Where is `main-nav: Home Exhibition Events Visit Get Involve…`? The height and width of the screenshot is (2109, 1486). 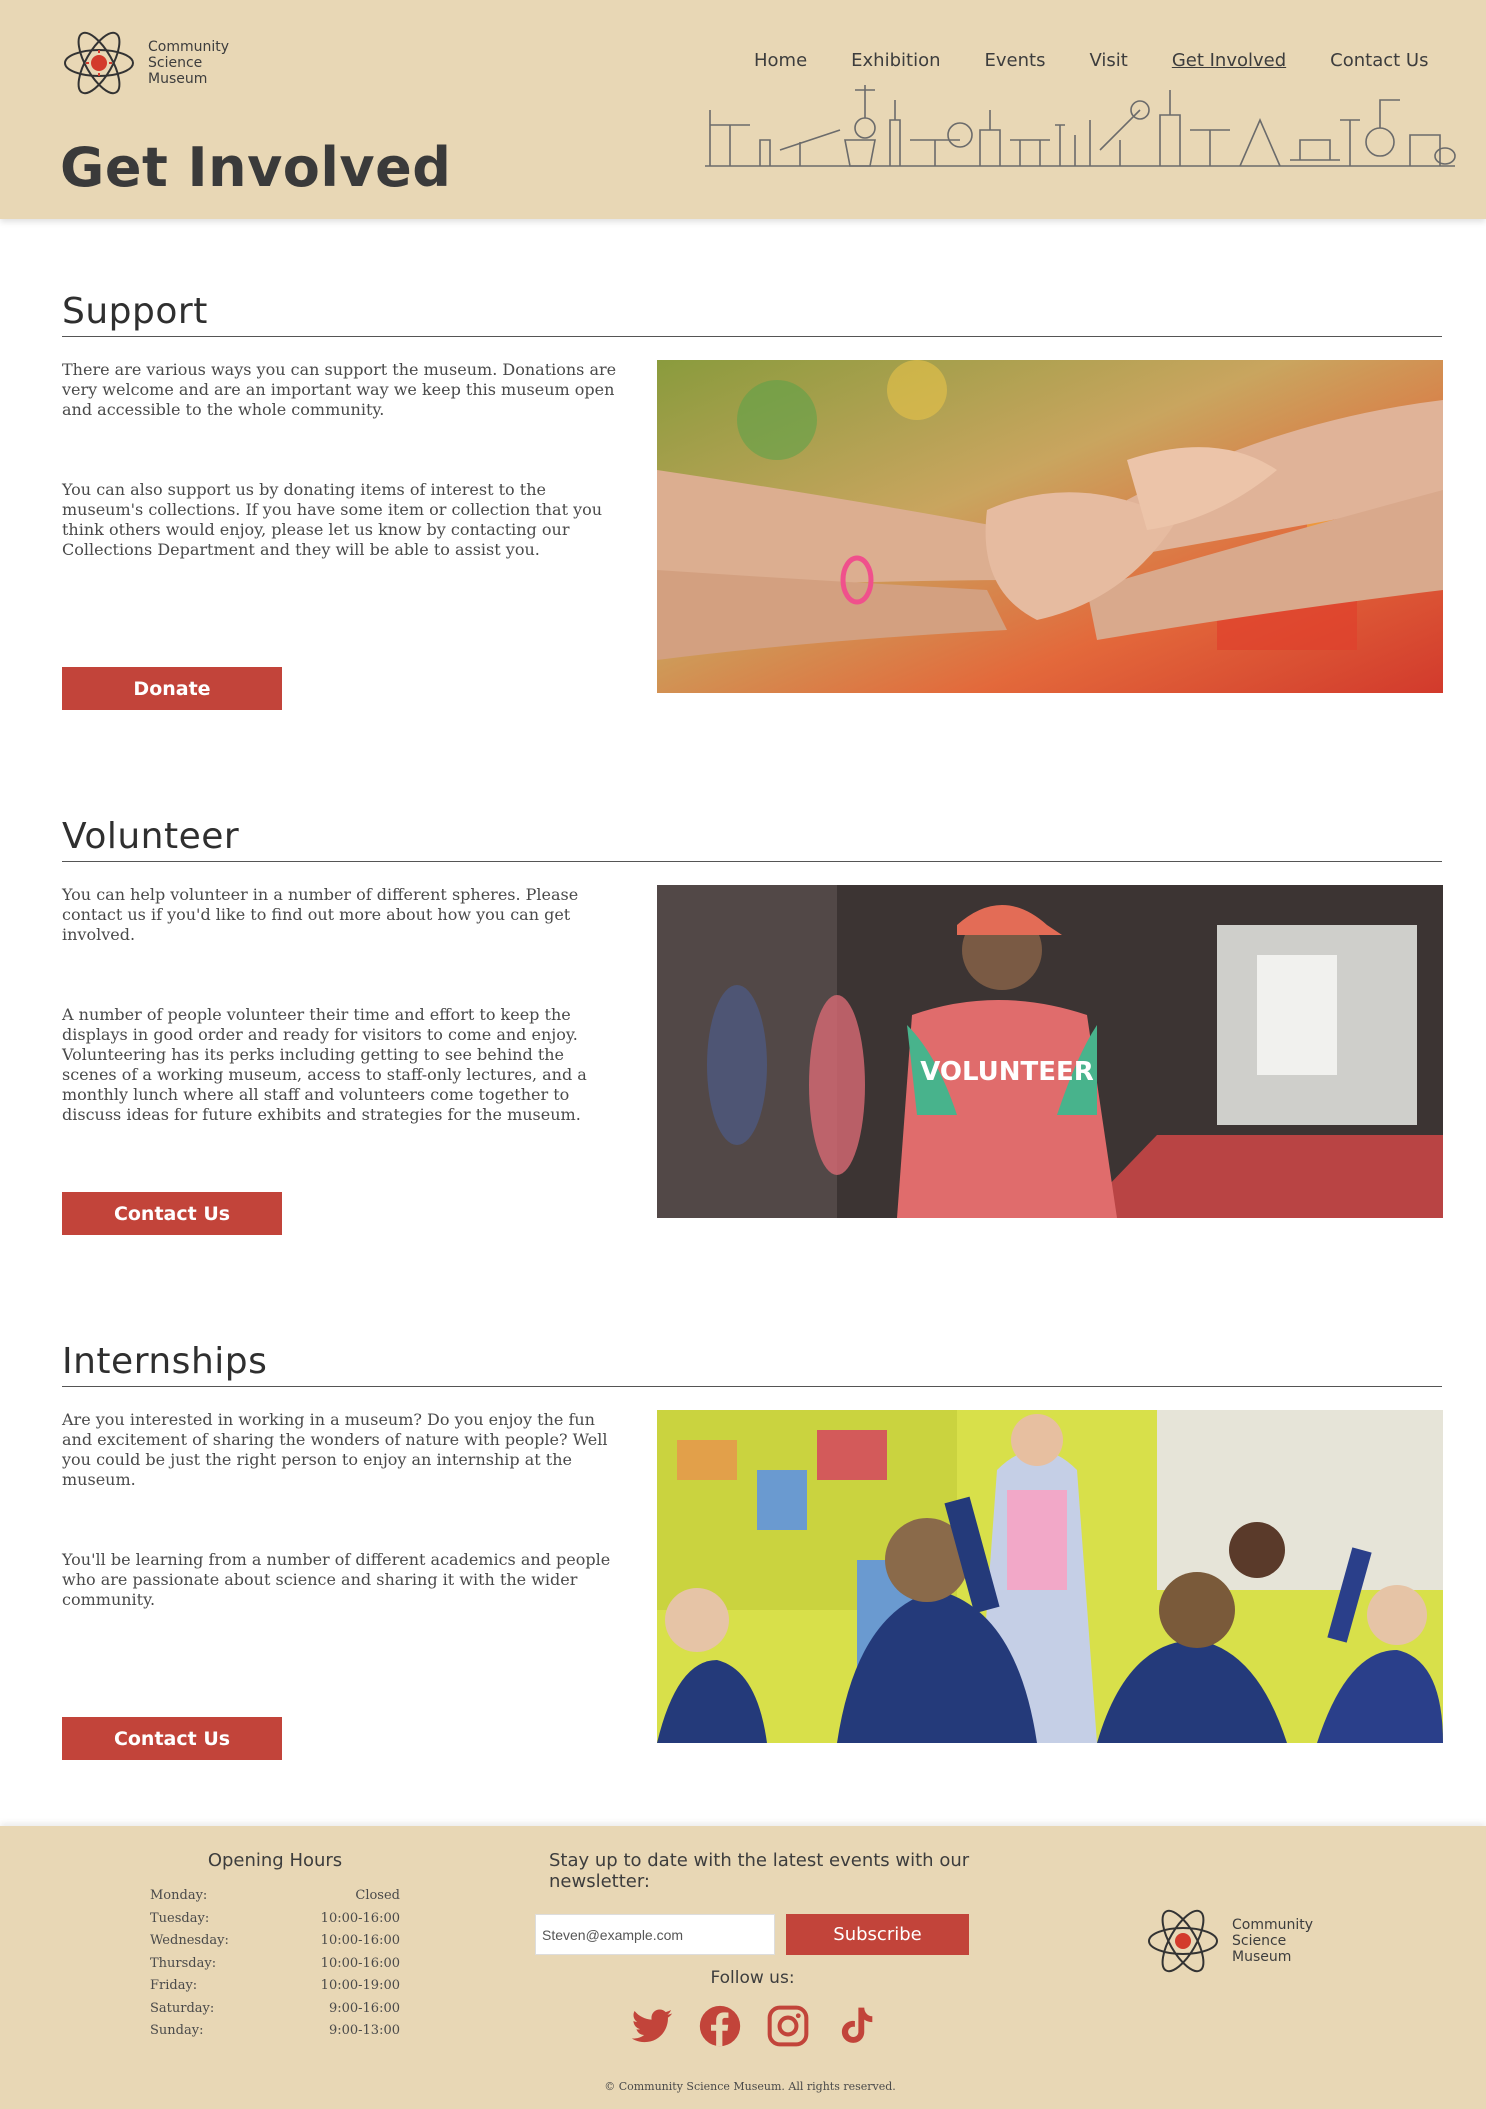
main-nav: Home Exhibition Events Visit Get Involve… is located at coordinates (1091, 60).